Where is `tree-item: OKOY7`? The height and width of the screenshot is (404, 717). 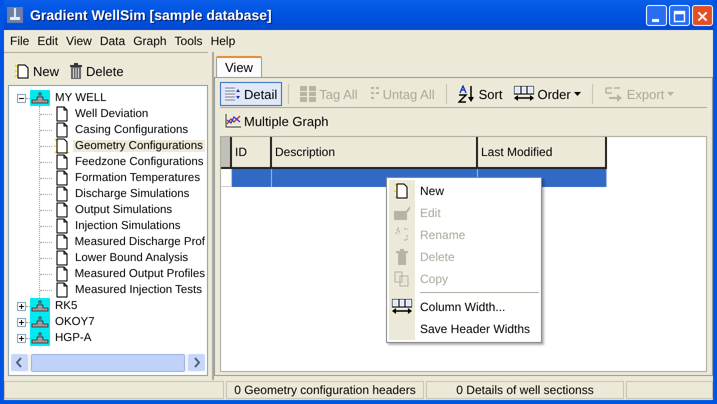
tree-item: OKOY7 is located at coordinates (75, 322).